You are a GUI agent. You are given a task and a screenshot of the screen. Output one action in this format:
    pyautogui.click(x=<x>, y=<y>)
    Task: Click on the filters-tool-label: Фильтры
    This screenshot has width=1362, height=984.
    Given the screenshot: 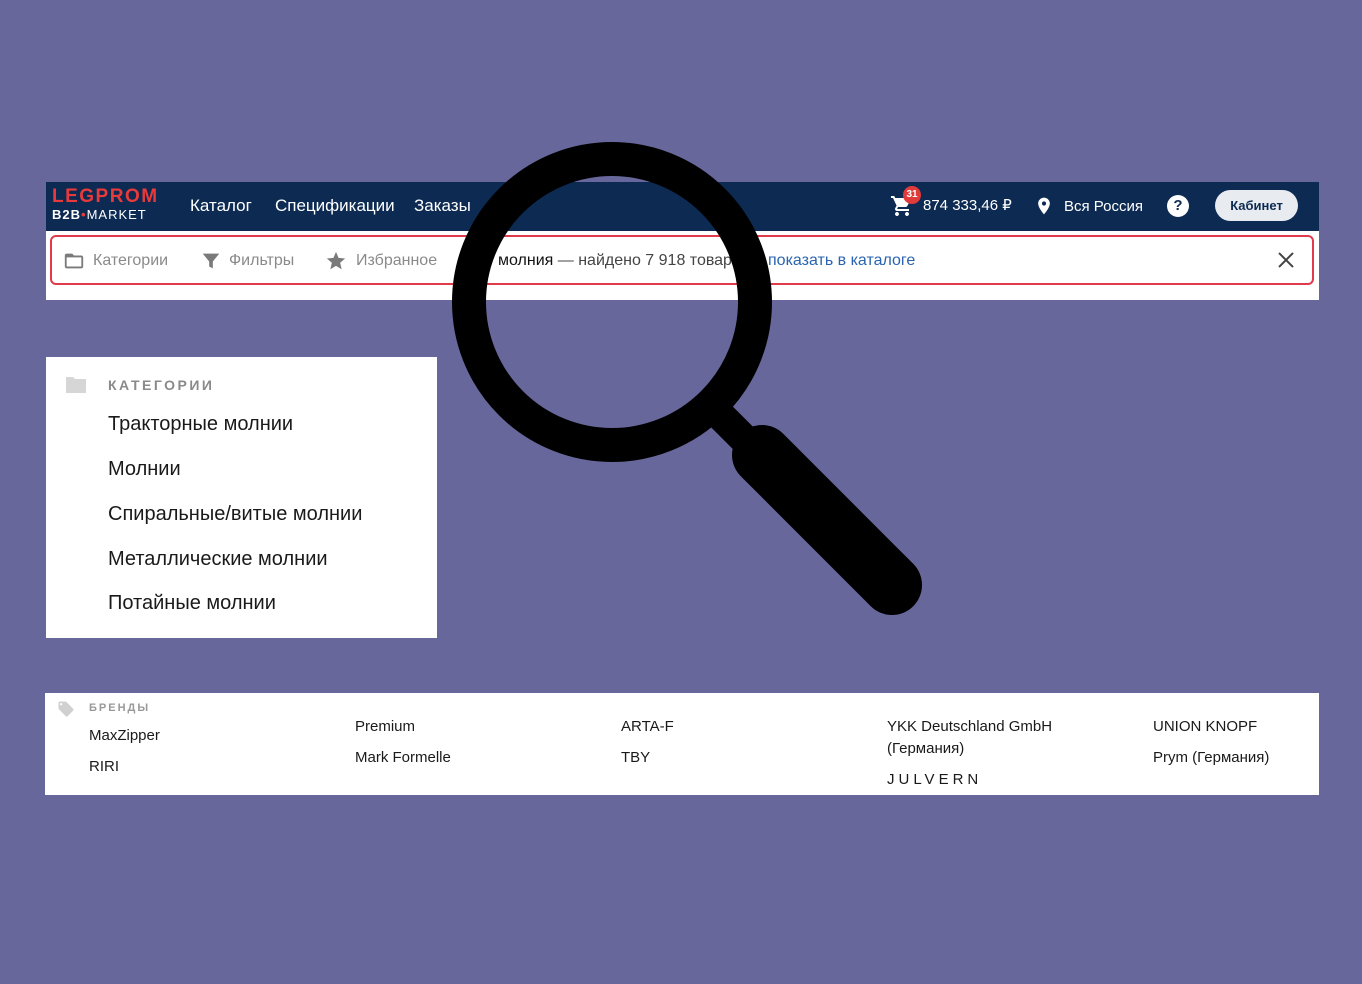 What is the action you would take?
    pyautogui.click(x=262, y=260)
    